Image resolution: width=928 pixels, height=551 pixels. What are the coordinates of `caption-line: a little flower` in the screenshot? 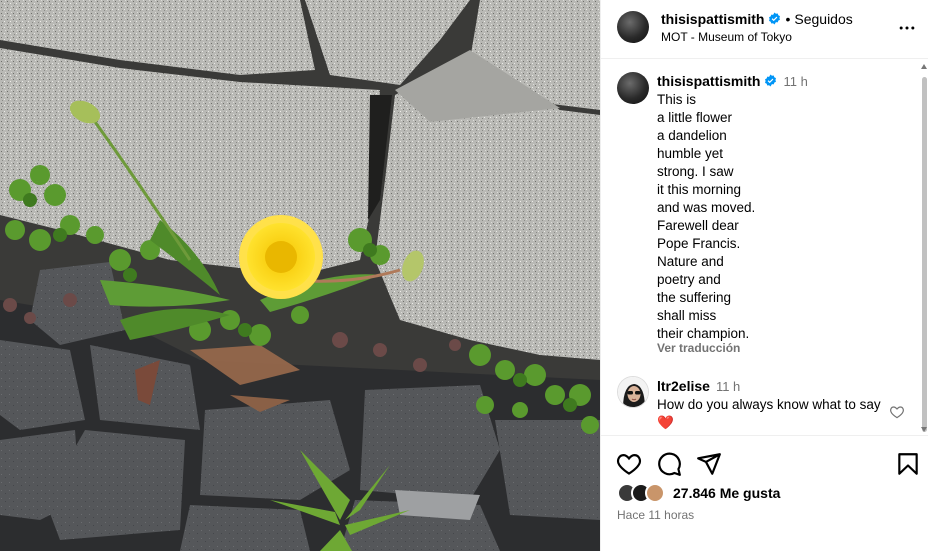 It's located at (695, 117).